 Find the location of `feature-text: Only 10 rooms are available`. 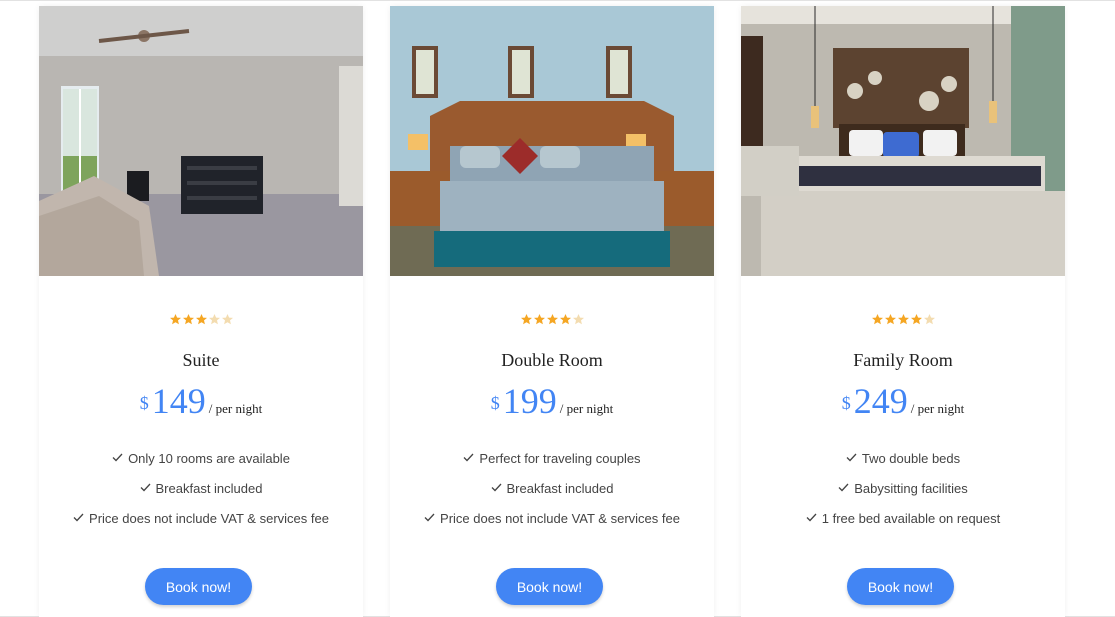

feature-text: Only 10 rooms are available is located at coordinates (209, 458).